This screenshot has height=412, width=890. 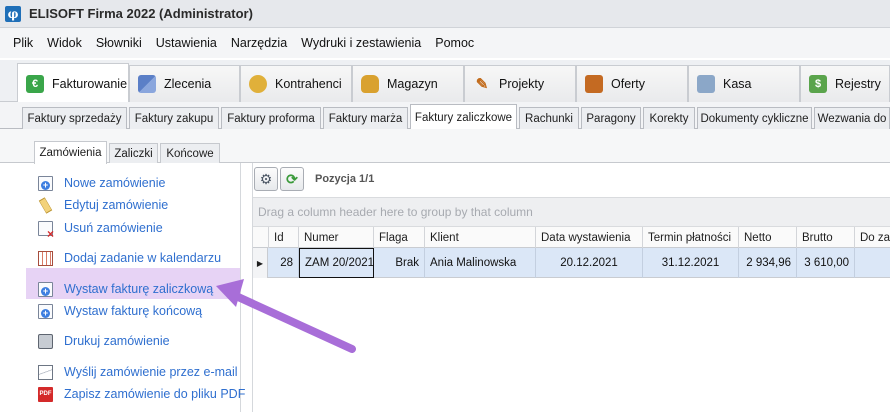 What do you see at coordinates (399, 263) in the screenshot?
I see `cell-flaga: Brak` at bounding box center [399, 263].